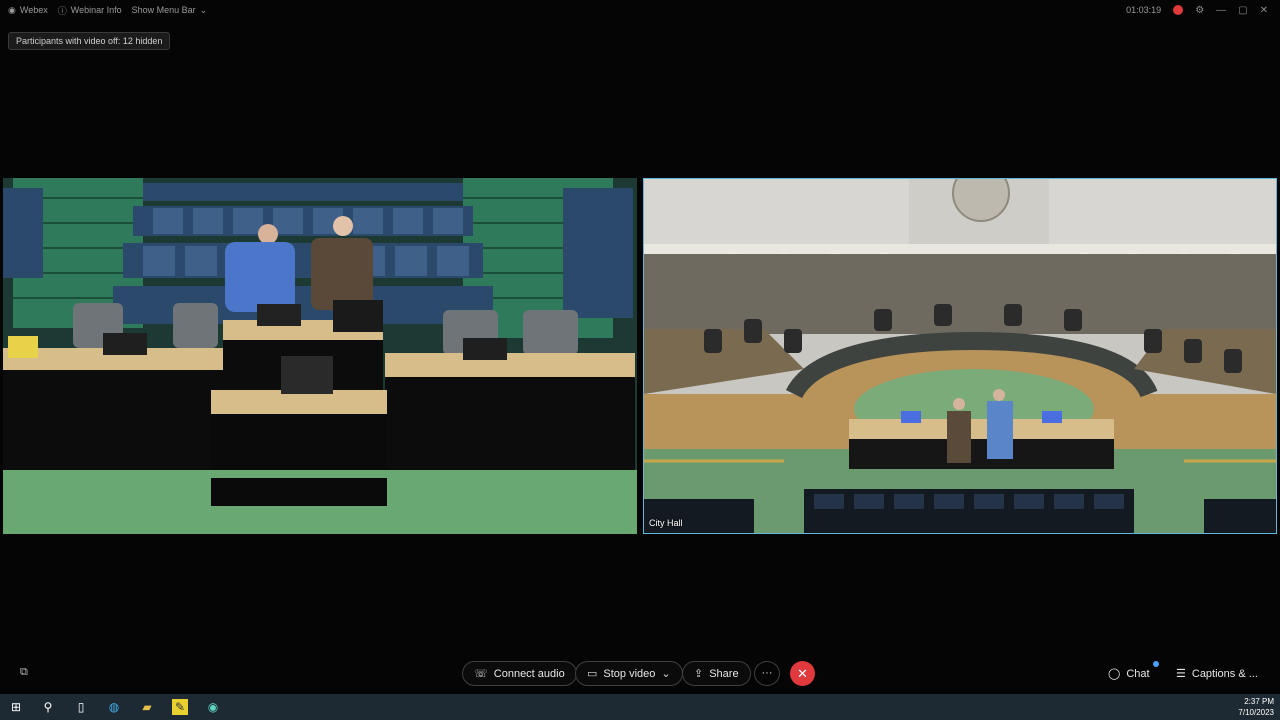  I want to click on clock-date: 7/10/2023, so click(1256, 712).